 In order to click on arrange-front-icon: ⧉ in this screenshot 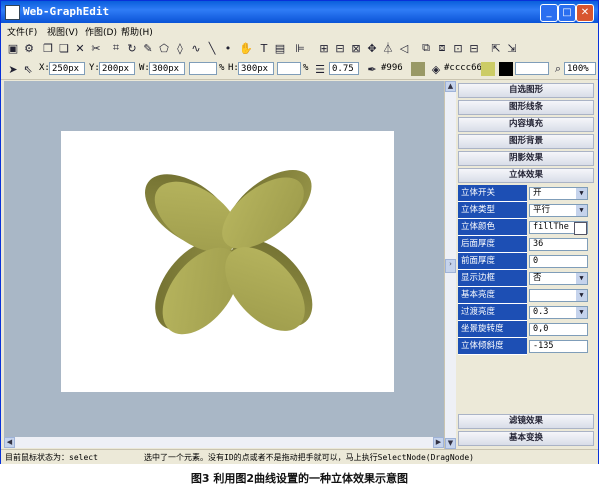, I will do `click(426, 48)`.